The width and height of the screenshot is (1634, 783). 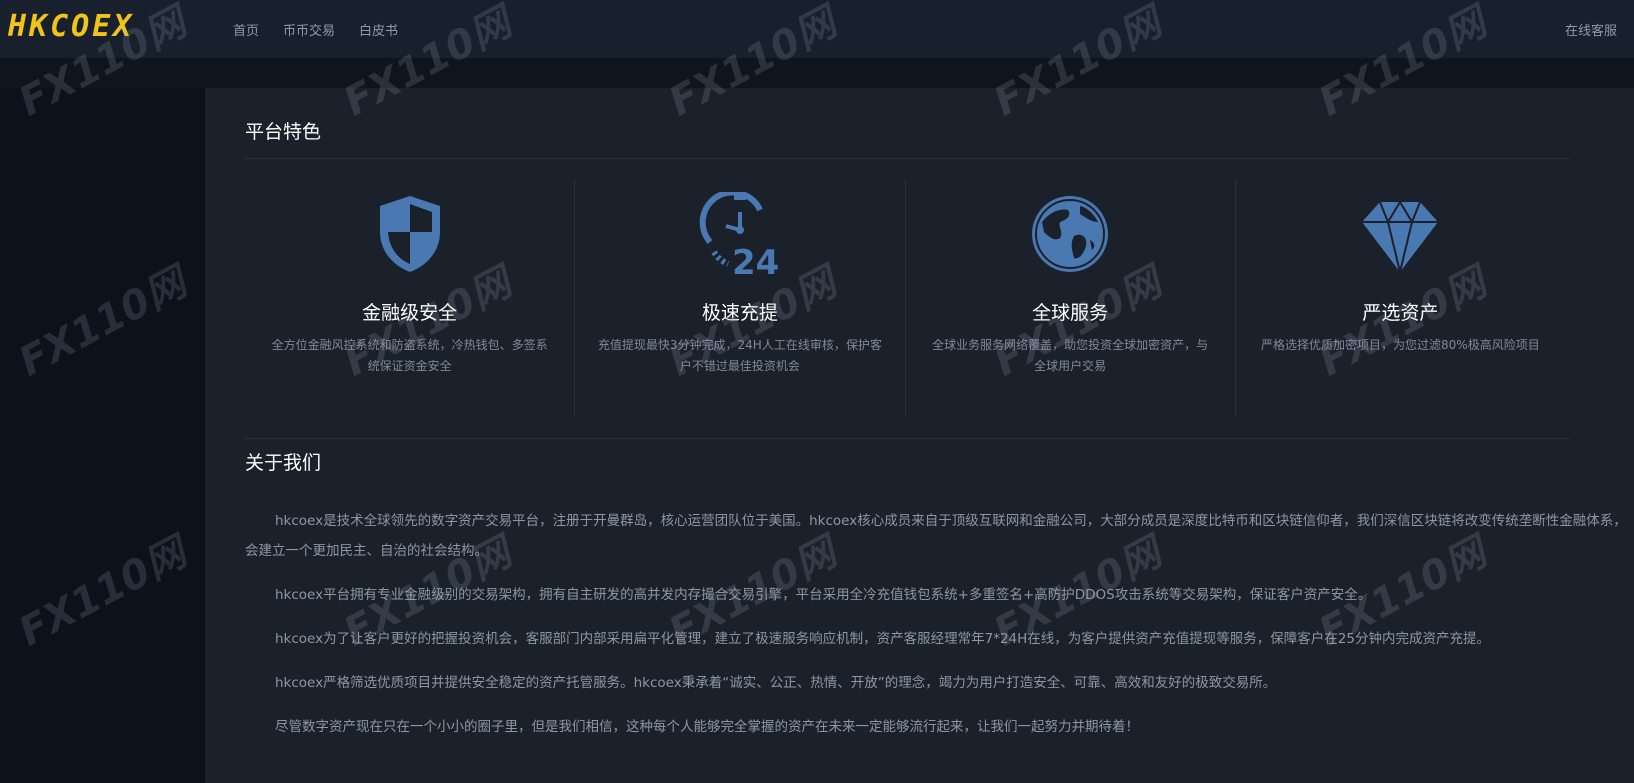 I want to click on svg-text: 24, so click(x=755, y=259).